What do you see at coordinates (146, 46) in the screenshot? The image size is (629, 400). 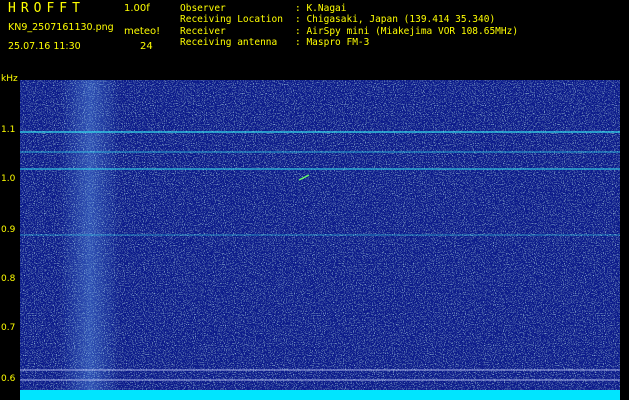 I see `meteor-count: 24` at bounding box center [146, 46].